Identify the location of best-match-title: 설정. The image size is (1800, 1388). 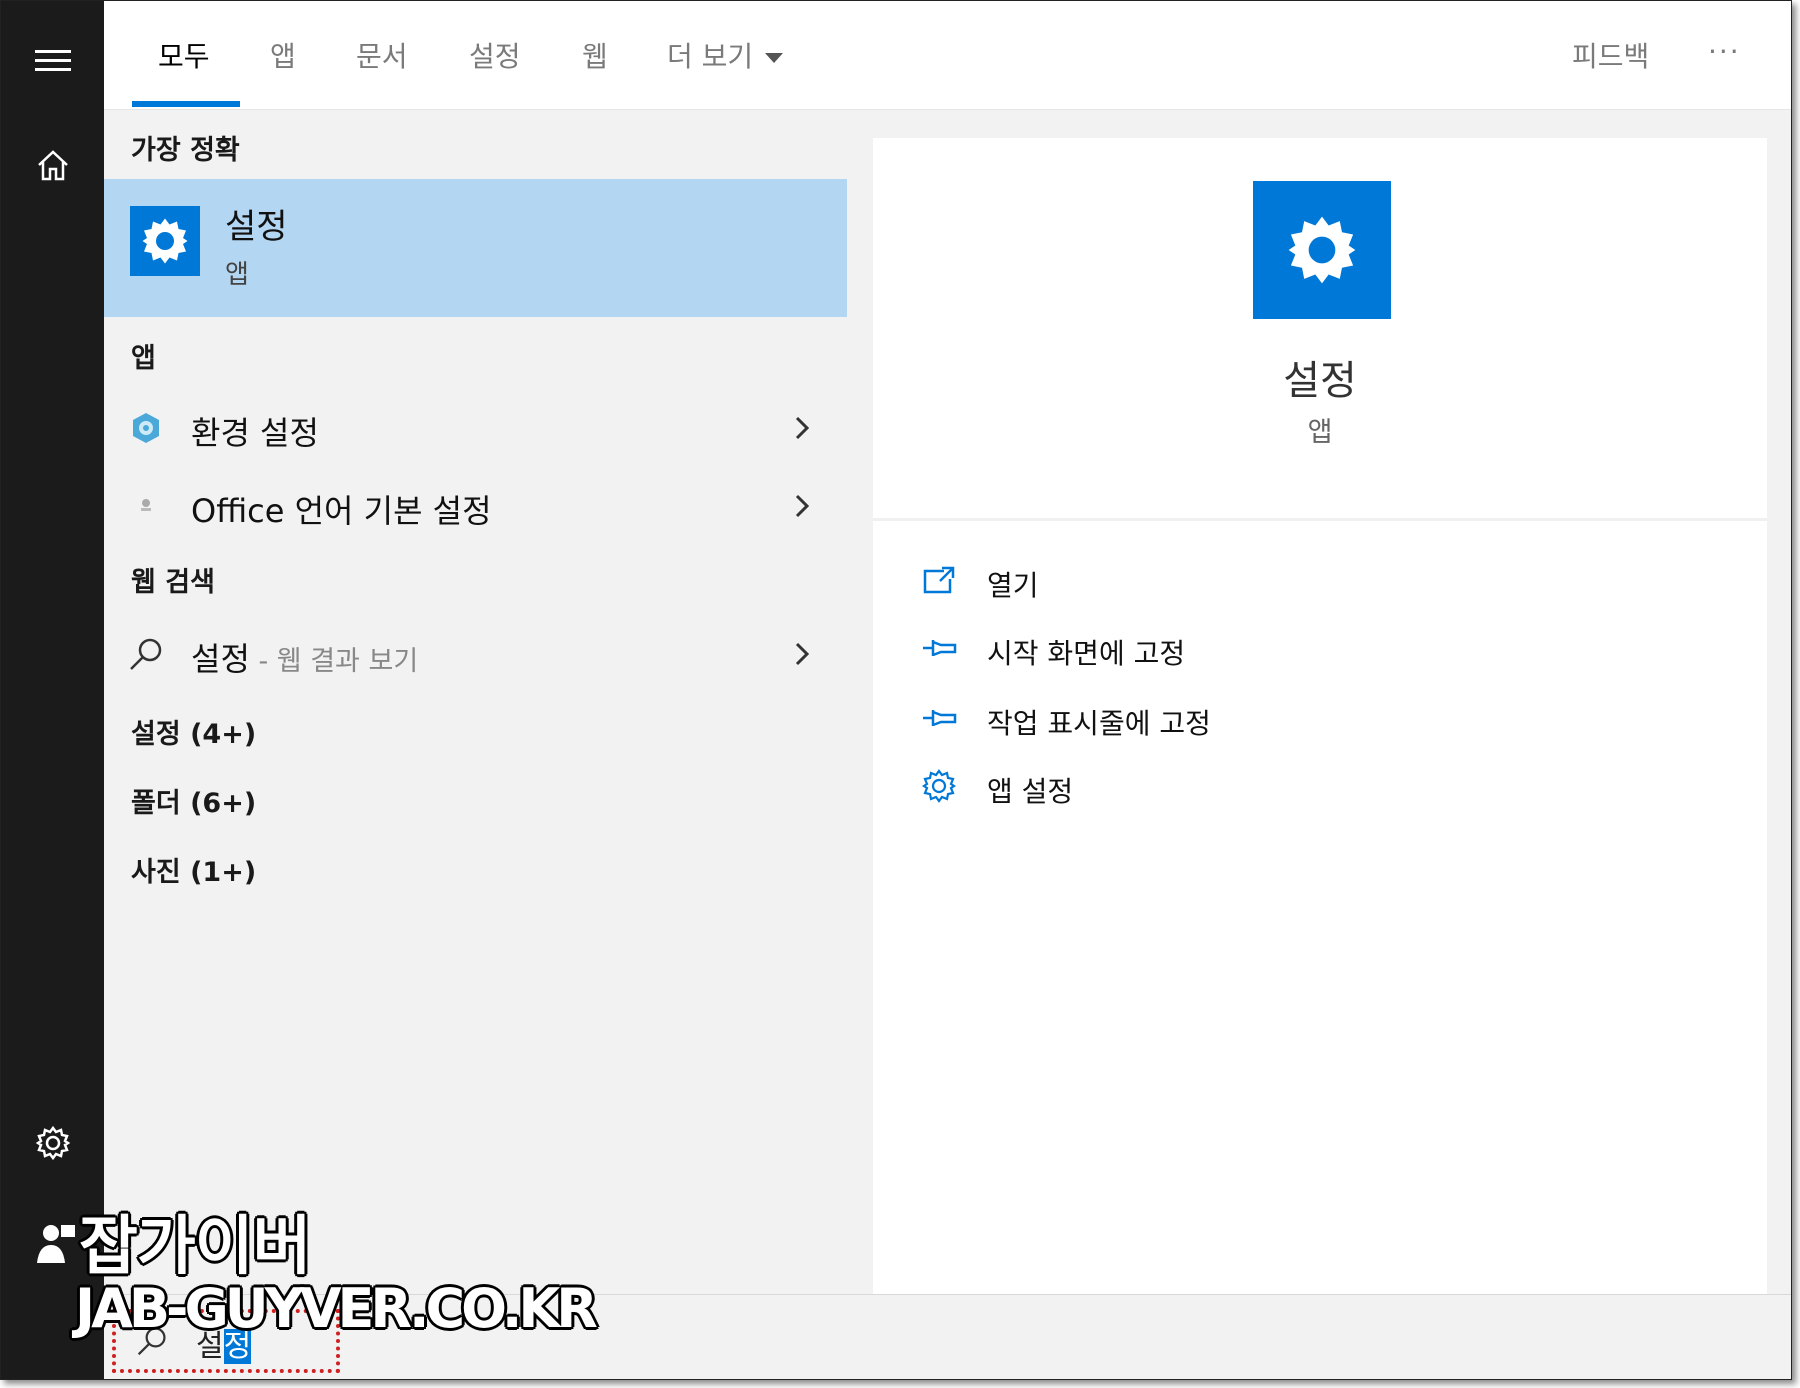
(256, 227).